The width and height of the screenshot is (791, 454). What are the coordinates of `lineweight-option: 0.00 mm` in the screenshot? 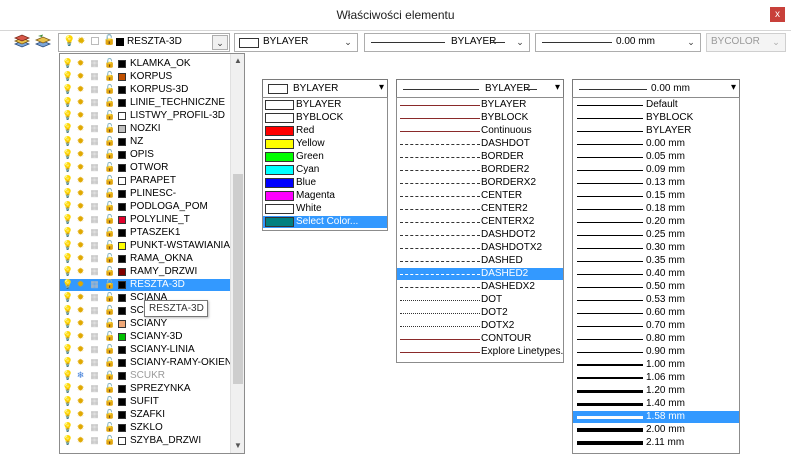 It's located at (656, 144).